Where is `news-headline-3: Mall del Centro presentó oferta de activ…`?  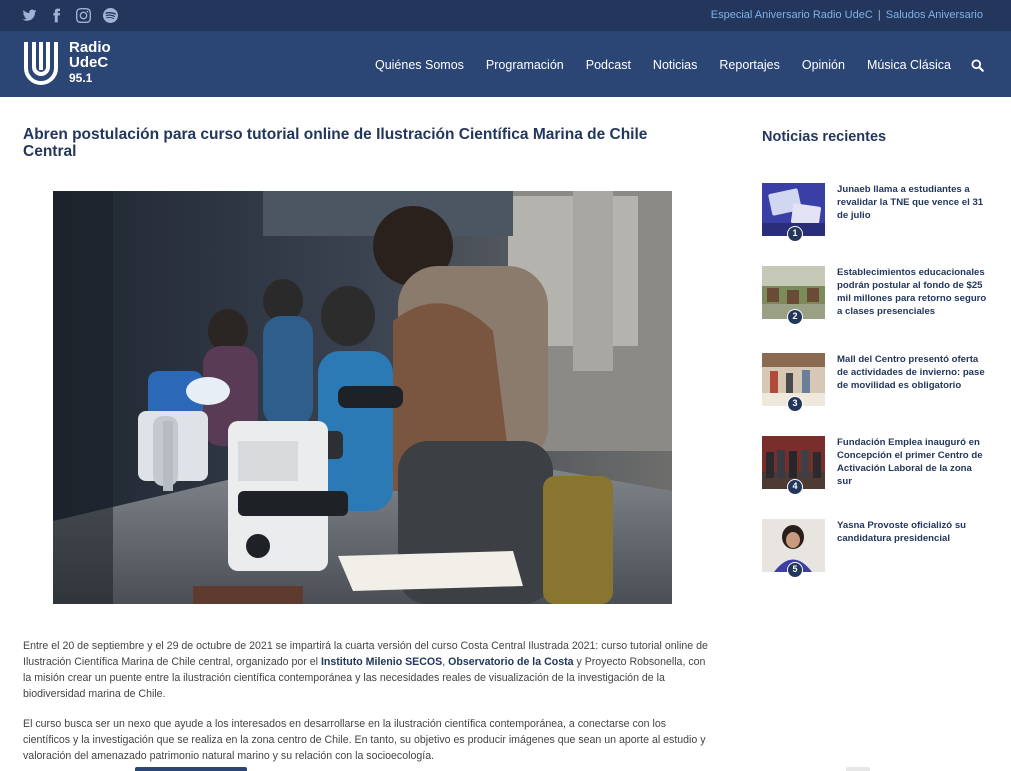 news-headline-3: Mall del Centro presentó oferta de activ… is located at coordinates (912, 372).